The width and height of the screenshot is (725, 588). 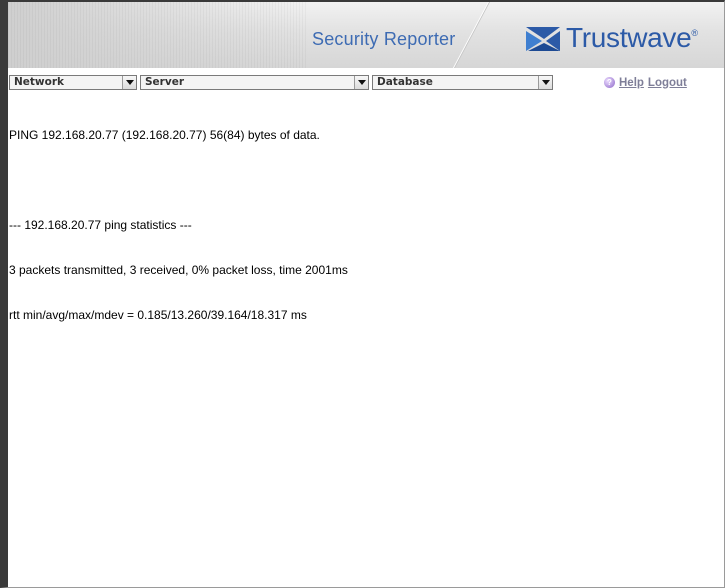 What do you see at coordinates (39, 82) in the screenshot?
I see `network-select-label: Network` at bounding box center [39, 82].